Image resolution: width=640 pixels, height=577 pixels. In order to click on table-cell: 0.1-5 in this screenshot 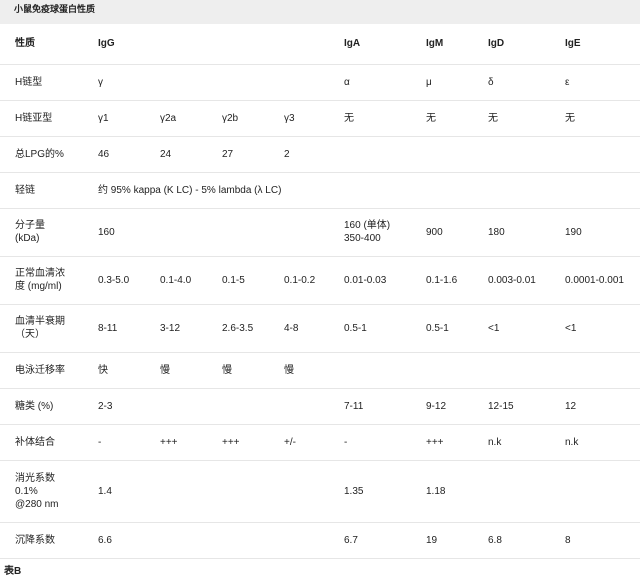, I will do `click(253, 280)`.